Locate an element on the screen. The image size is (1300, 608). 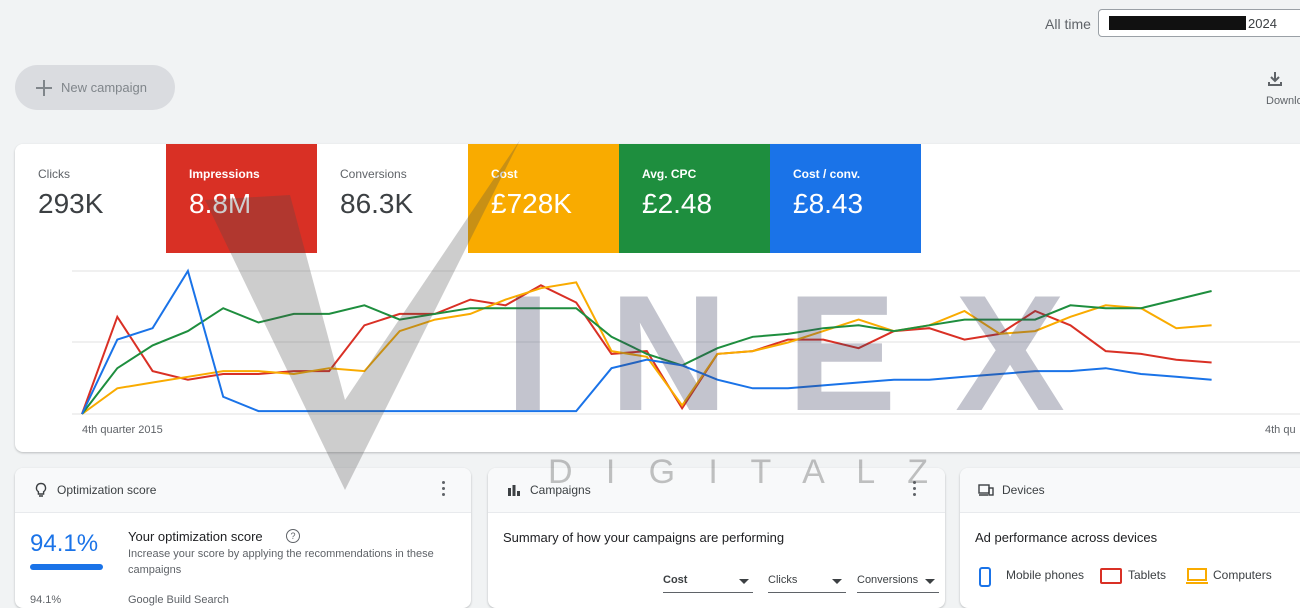
x-axis-tick-label: 4th qu is located at coordinates (1280, 430).